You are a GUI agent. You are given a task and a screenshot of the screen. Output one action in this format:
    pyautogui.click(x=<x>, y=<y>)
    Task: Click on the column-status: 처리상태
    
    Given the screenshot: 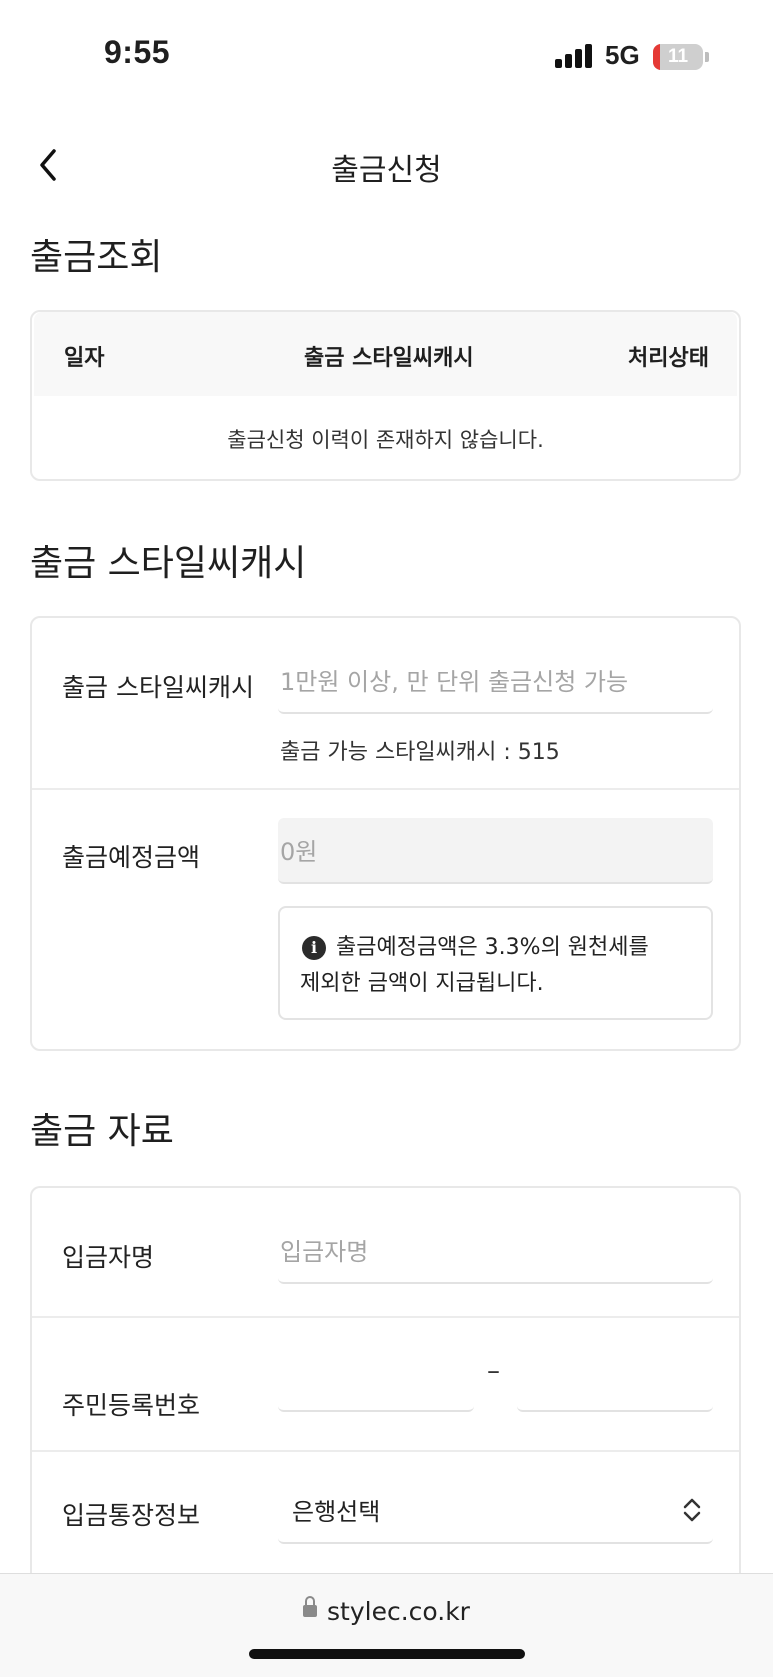 What is the action you would take?
    pyautogui.click(x=668, y=358)
    